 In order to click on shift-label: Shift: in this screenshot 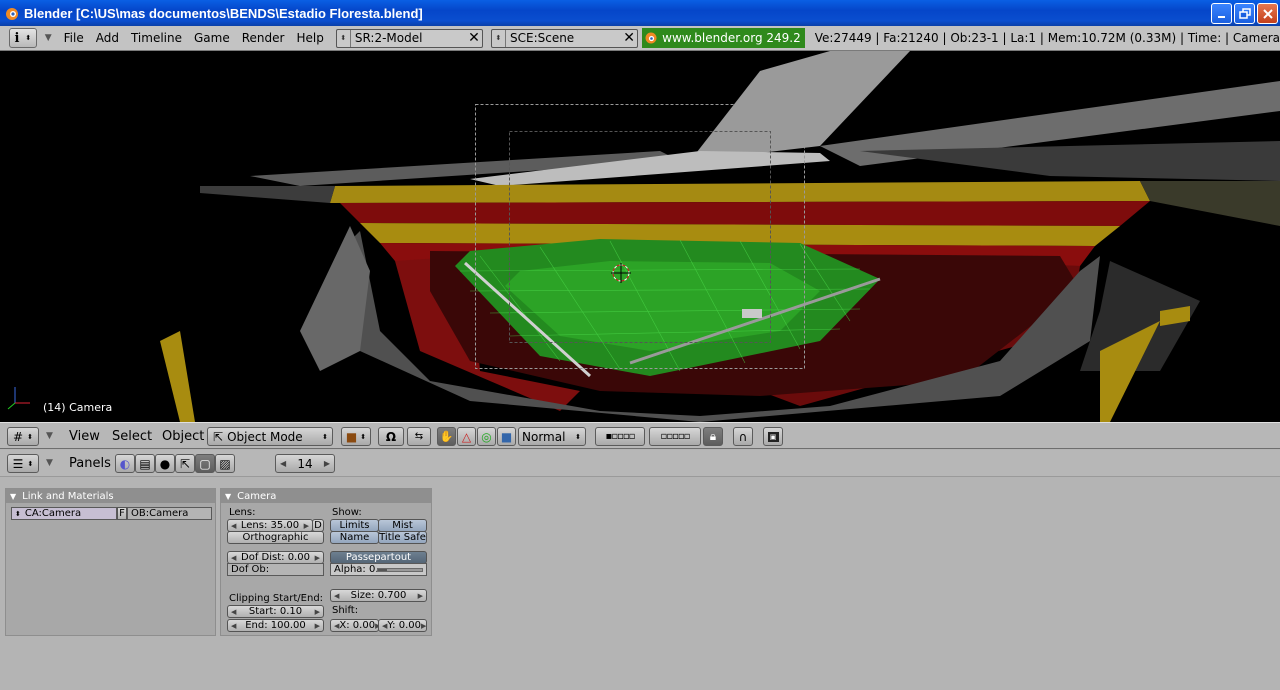, I will do `click(345, 610)`.